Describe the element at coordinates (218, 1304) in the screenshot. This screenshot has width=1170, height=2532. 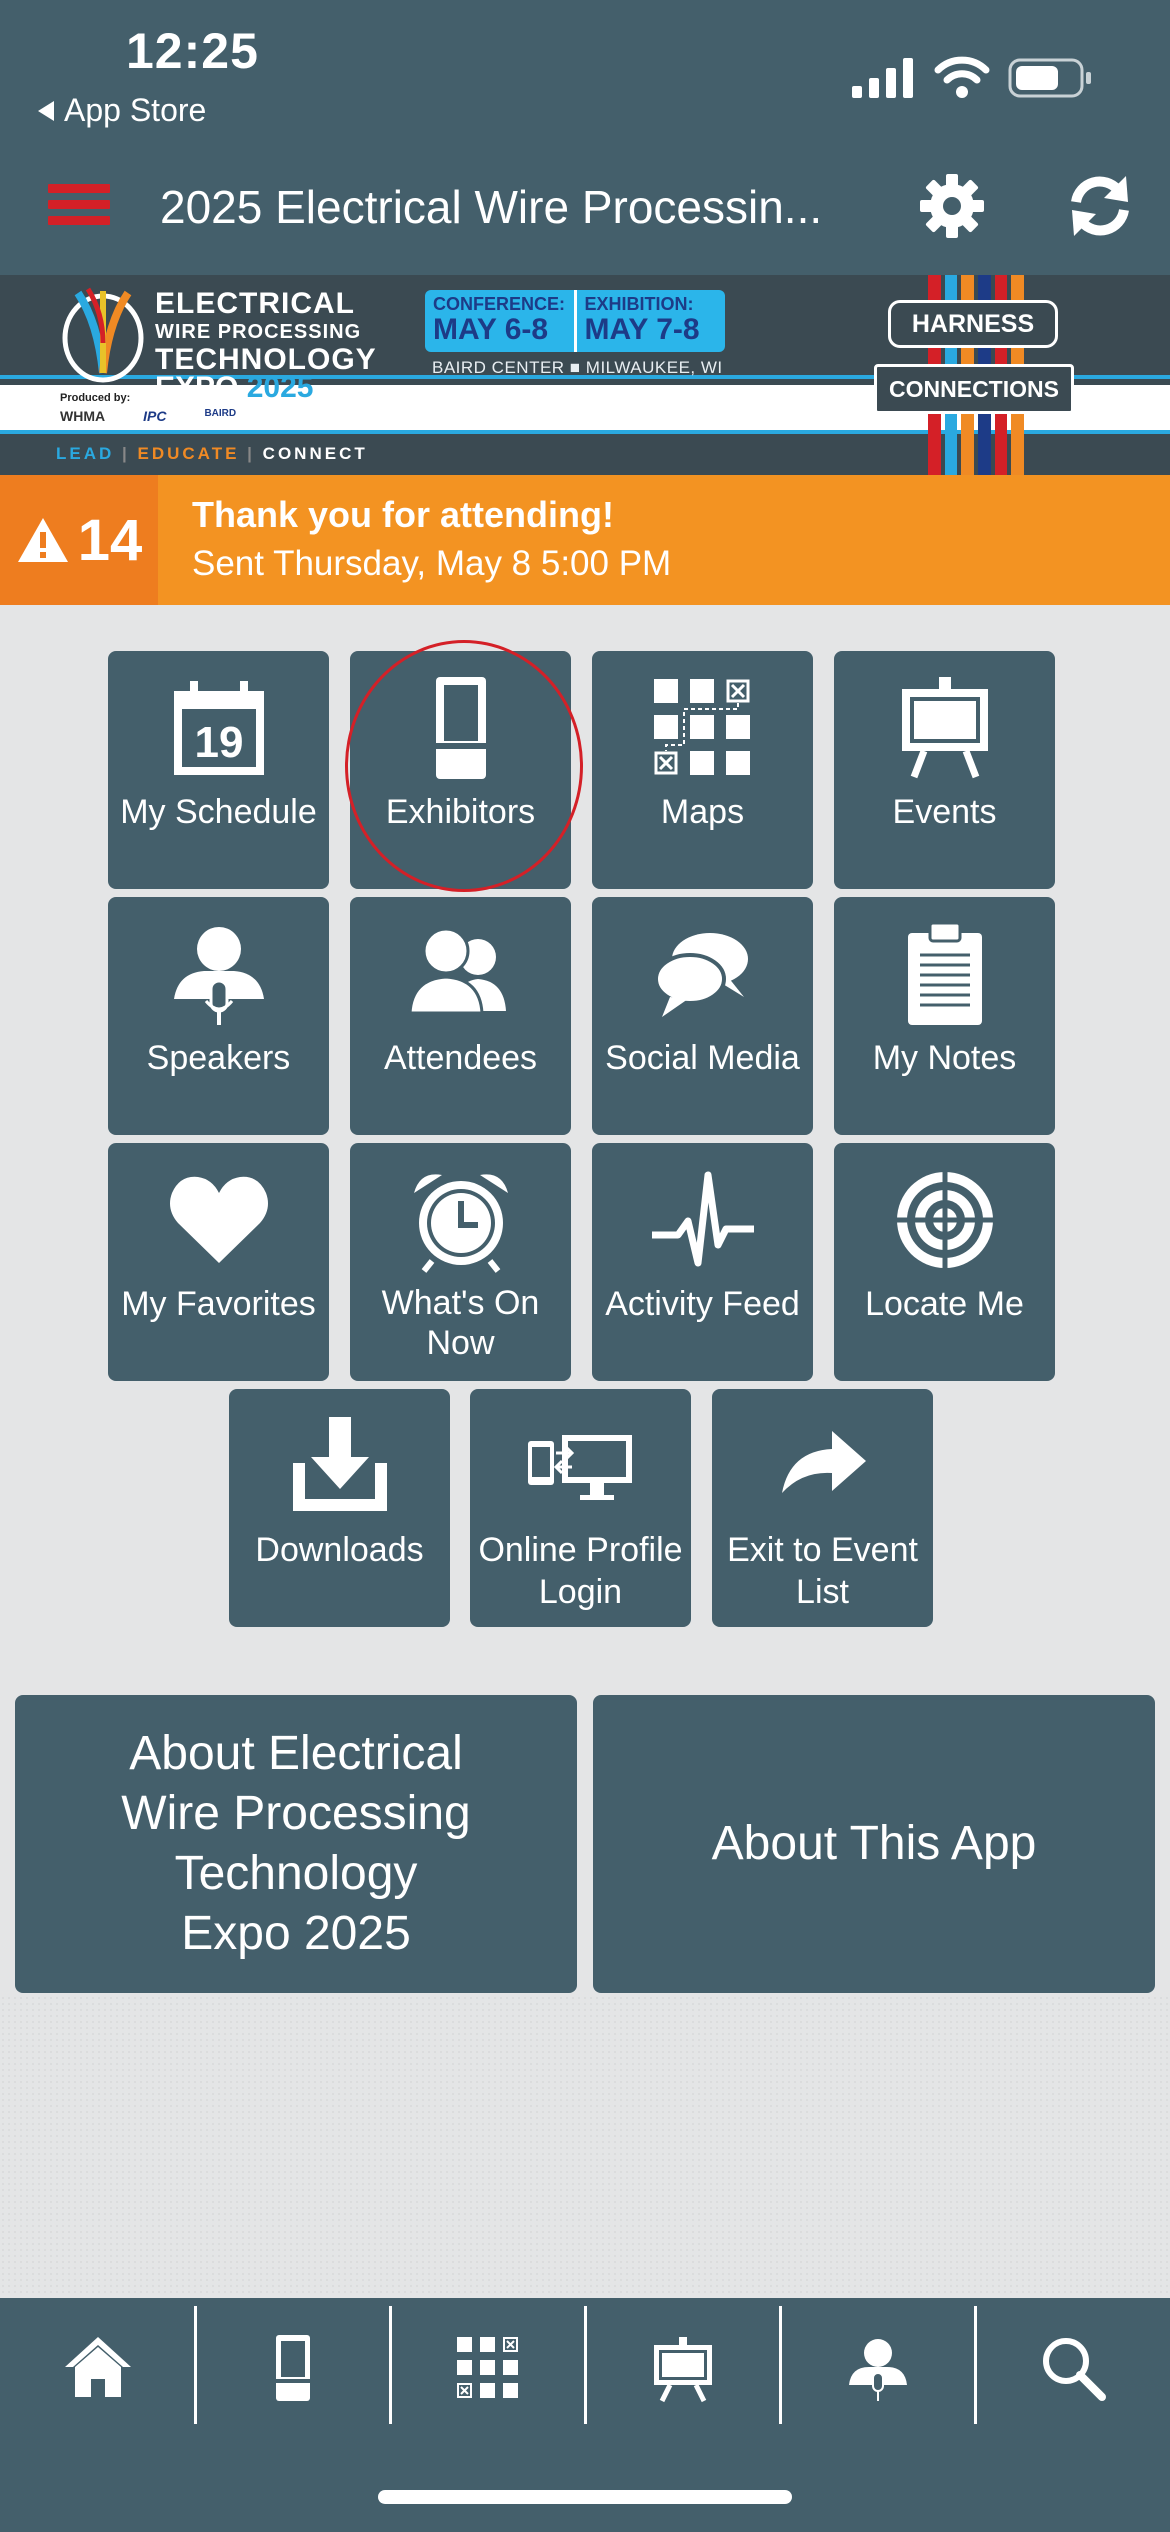
I see `tile-label: My Favorites` at that location.